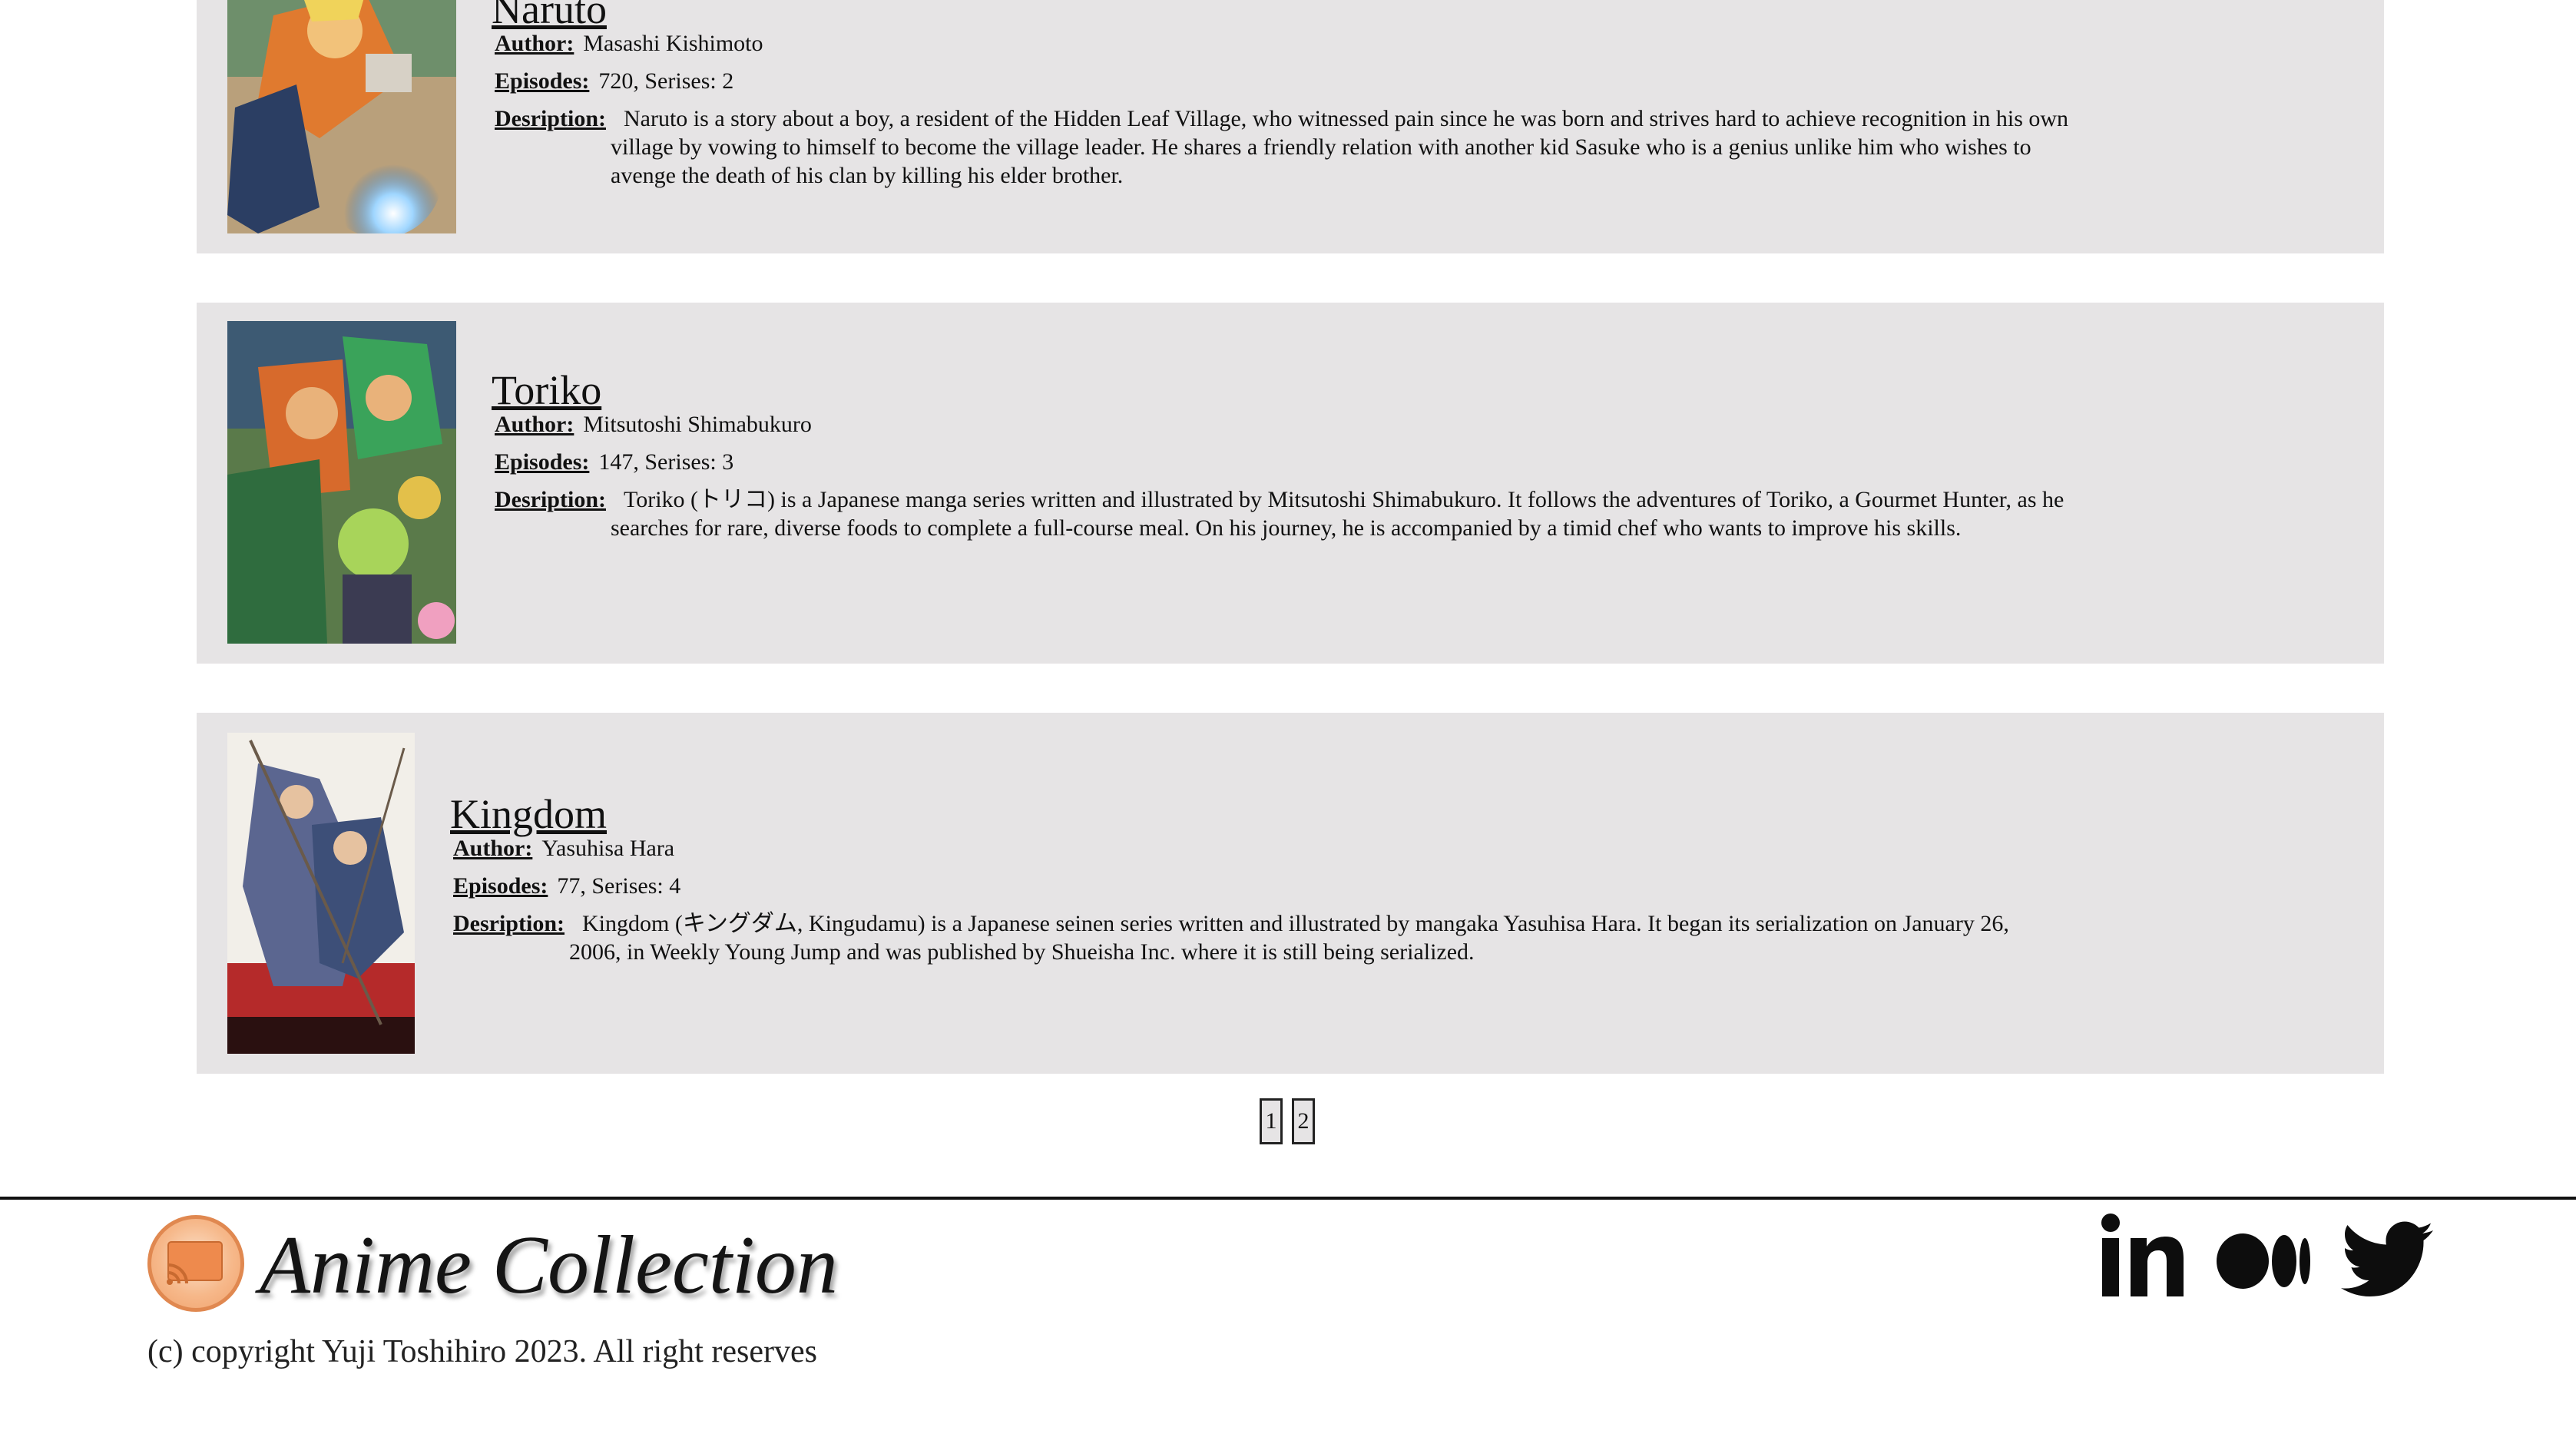  Describe the element at coordinates (1375, 390) in the screenshot. I see `card-title: Toriko` at that location.